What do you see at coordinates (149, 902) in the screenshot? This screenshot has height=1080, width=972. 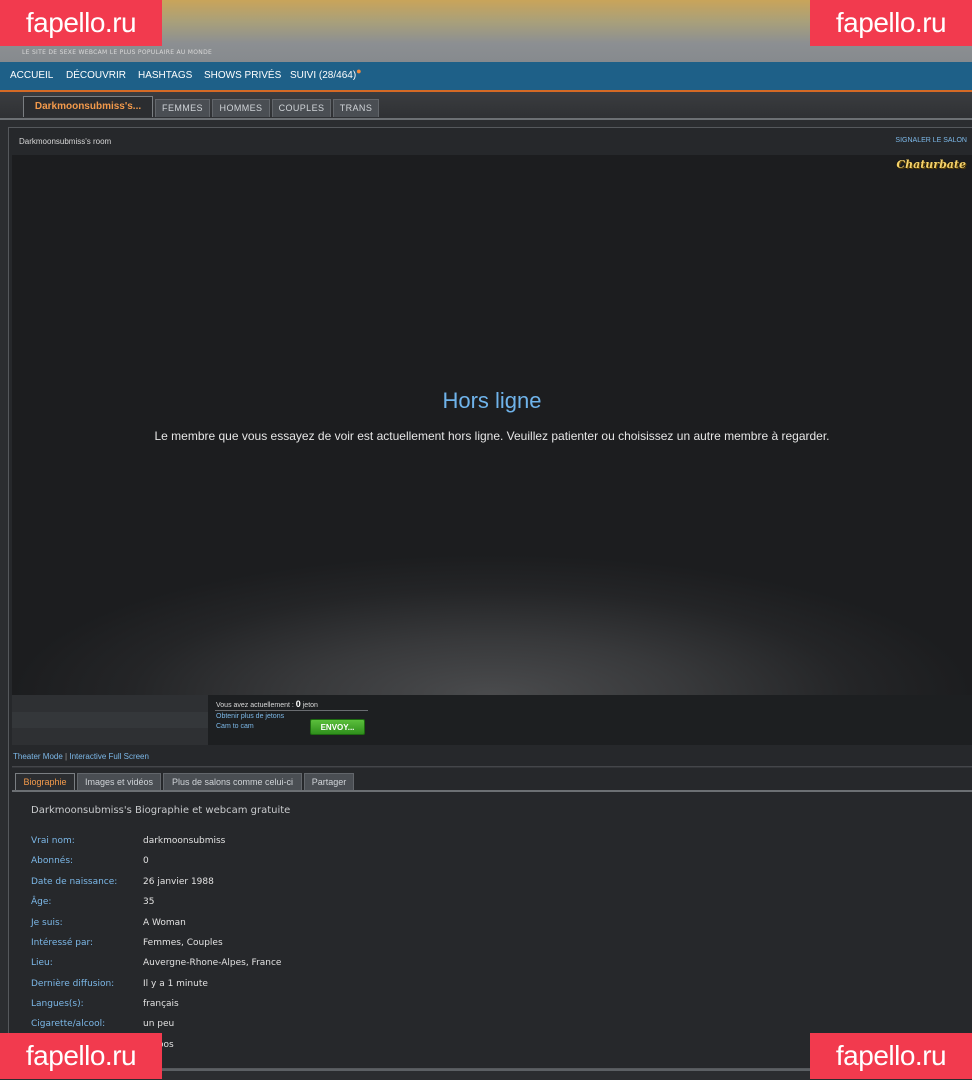 I see `bio-value: 35` at bounding box center [149, 902].